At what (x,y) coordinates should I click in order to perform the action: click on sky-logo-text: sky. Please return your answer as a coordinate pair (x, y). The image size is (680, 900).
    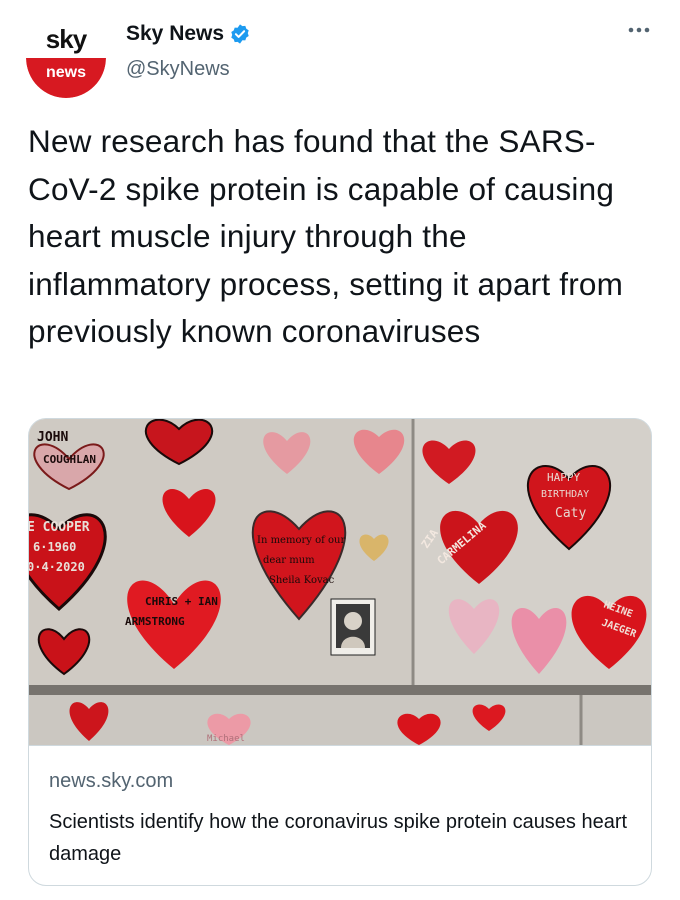
    Looking at the image, I should click on (66, 39).